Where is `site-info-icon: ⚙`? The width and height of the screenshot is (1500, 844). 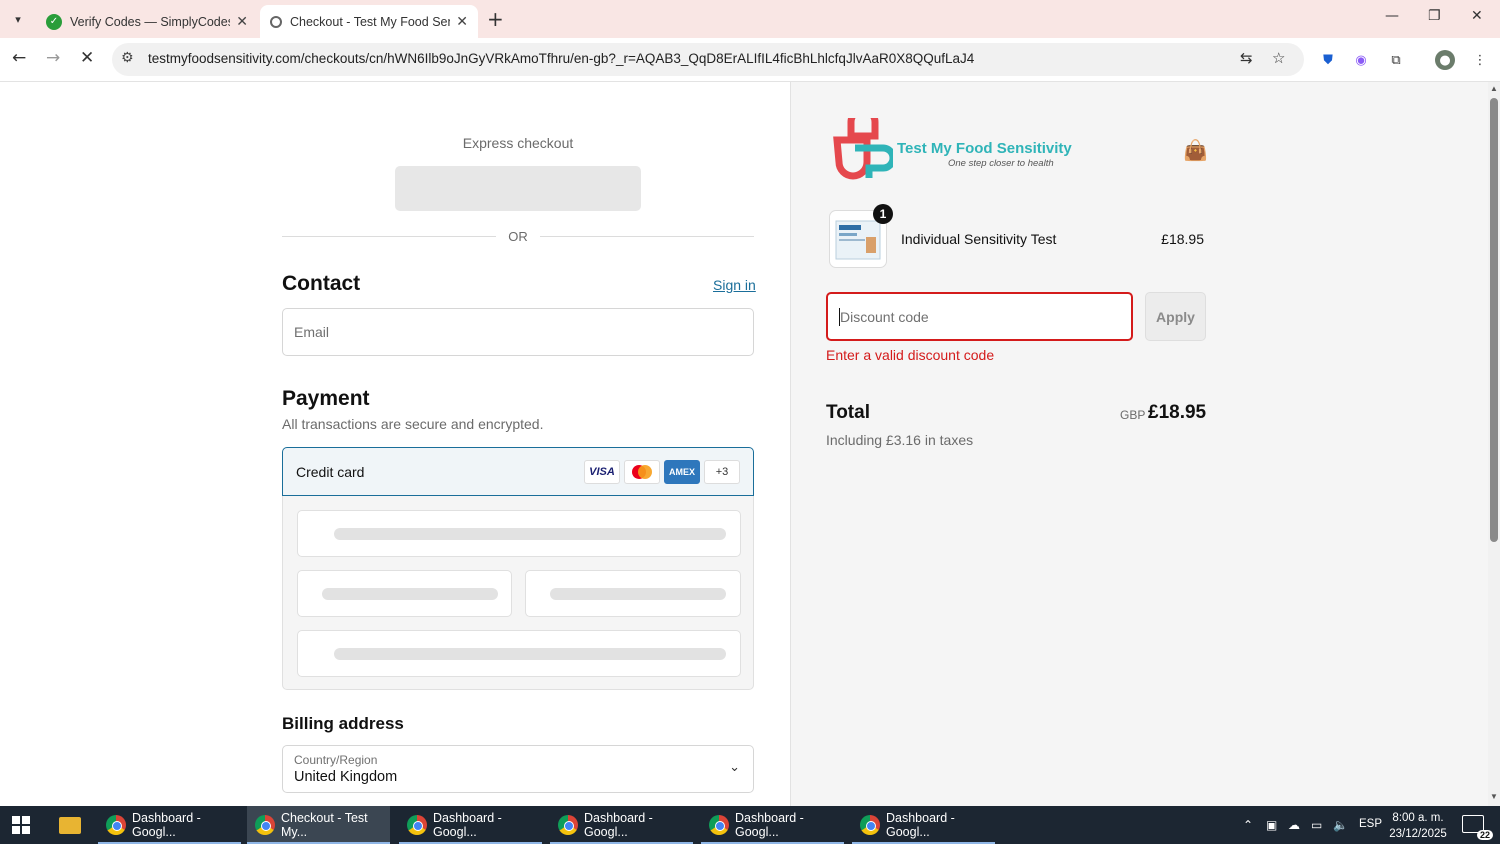 site-info-icon: ⚙ is located at coordinates (127, 58).